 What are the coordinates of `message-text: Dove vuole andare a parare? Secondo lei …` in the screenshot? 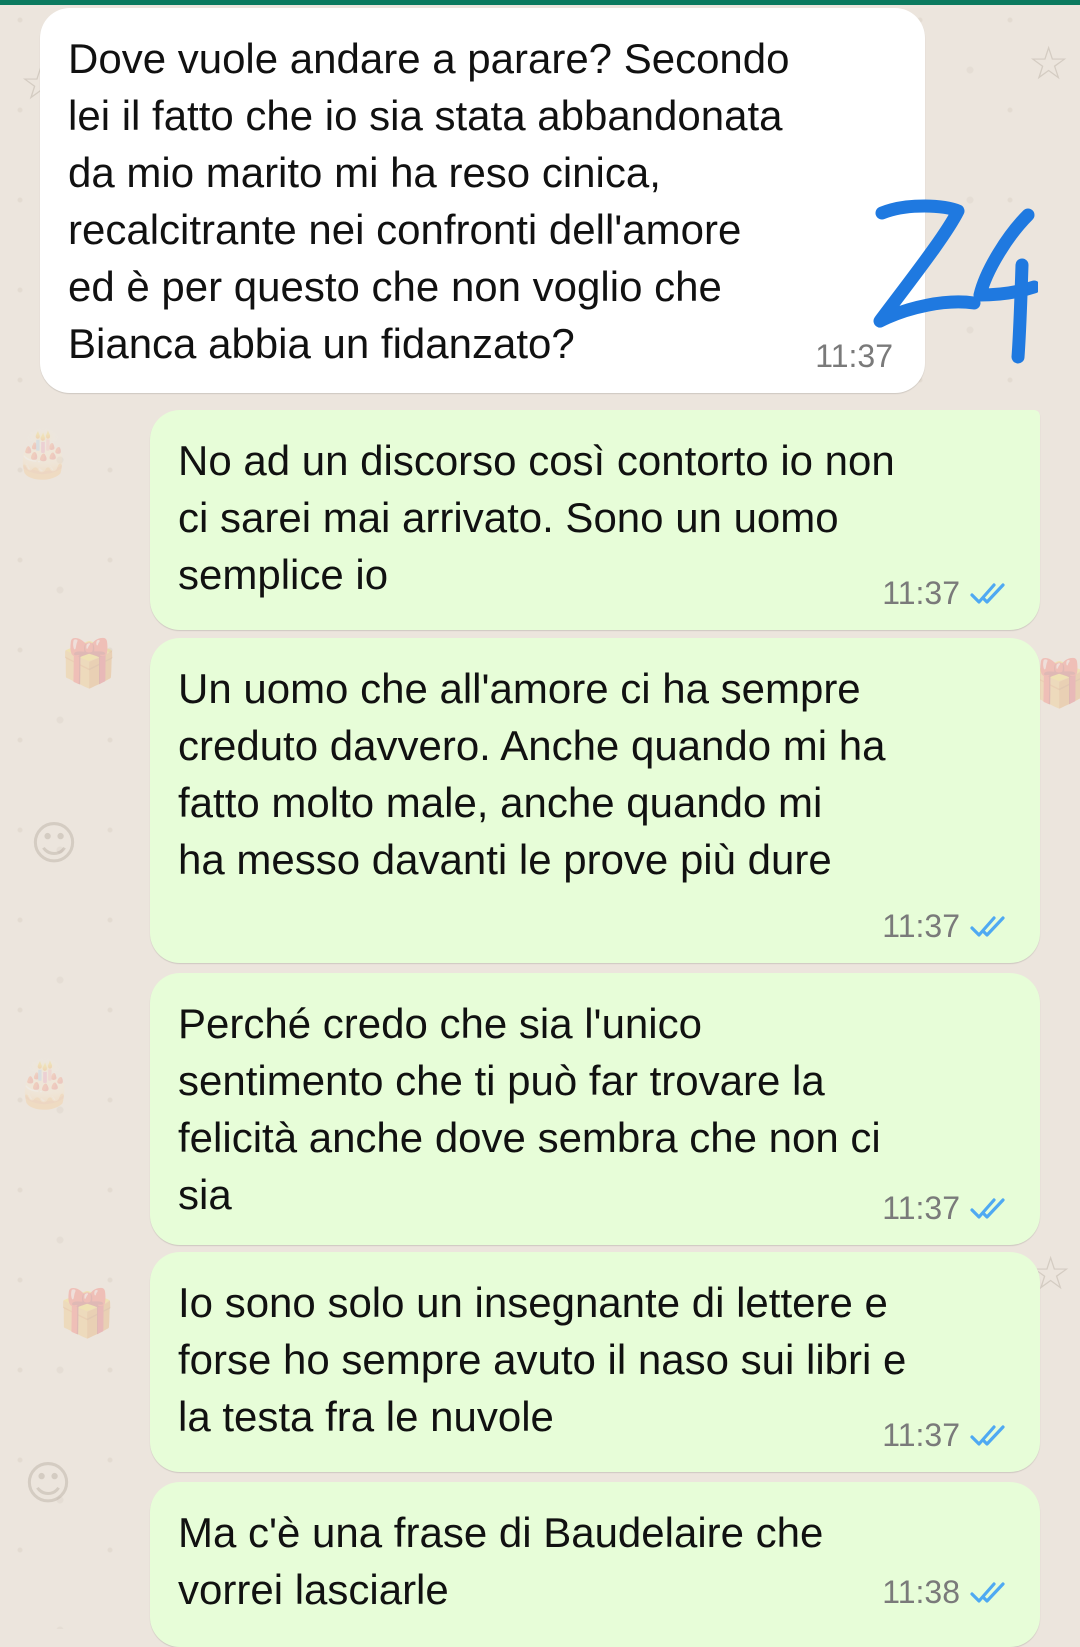 It's located at (429, 201).